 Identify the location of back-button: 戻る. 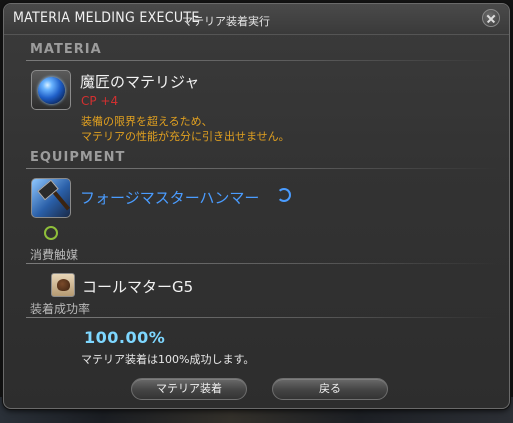
(330, 389).